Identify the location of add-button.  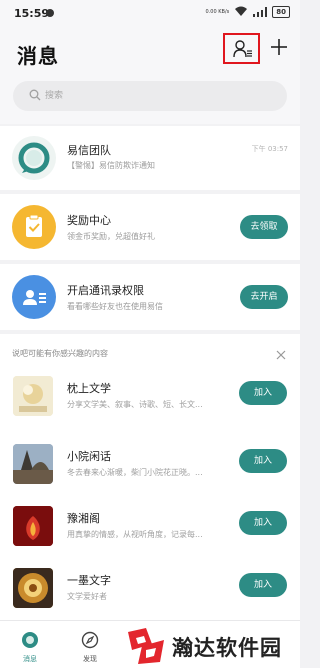
(279, 47).